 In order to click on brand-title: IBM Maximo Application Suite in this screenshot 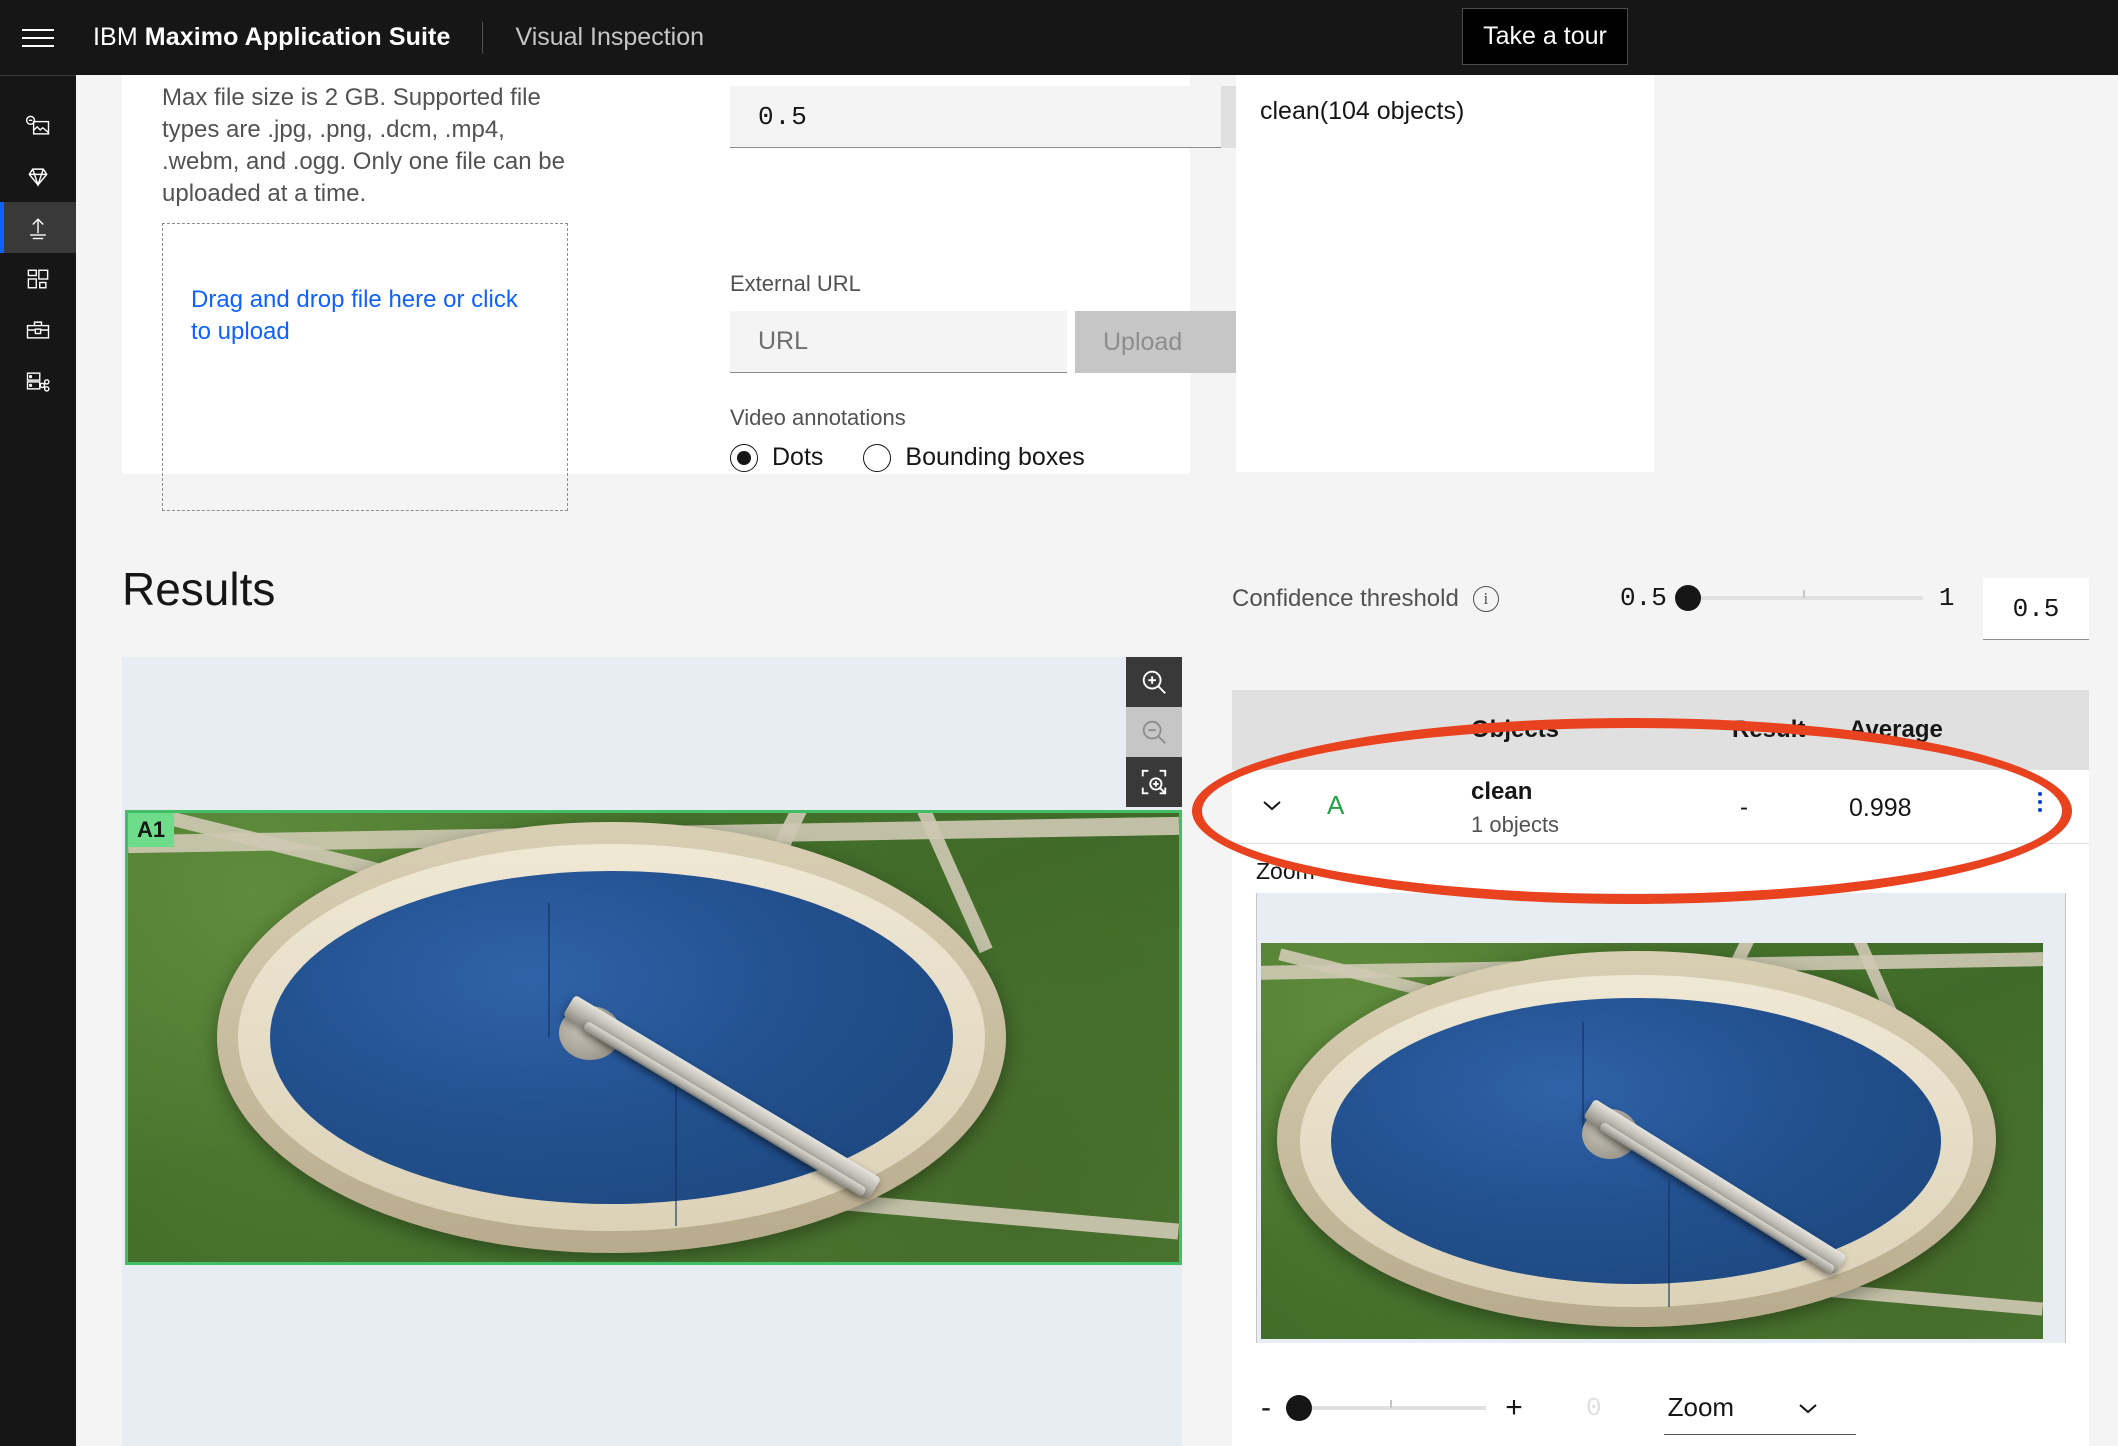, I will do `click(271, 37)`.